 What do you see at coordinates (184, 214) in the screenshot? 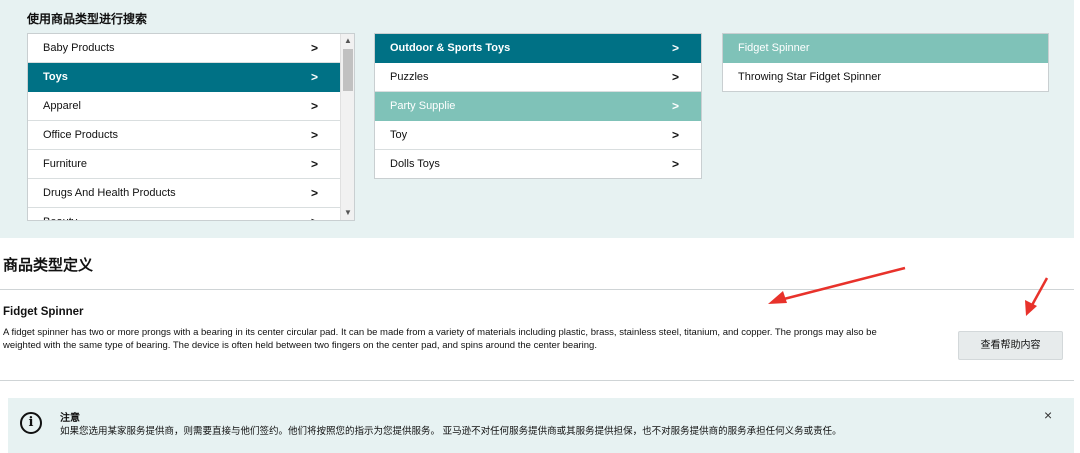
I see `category-item: Beauty >` at bounding box center [184, 214].